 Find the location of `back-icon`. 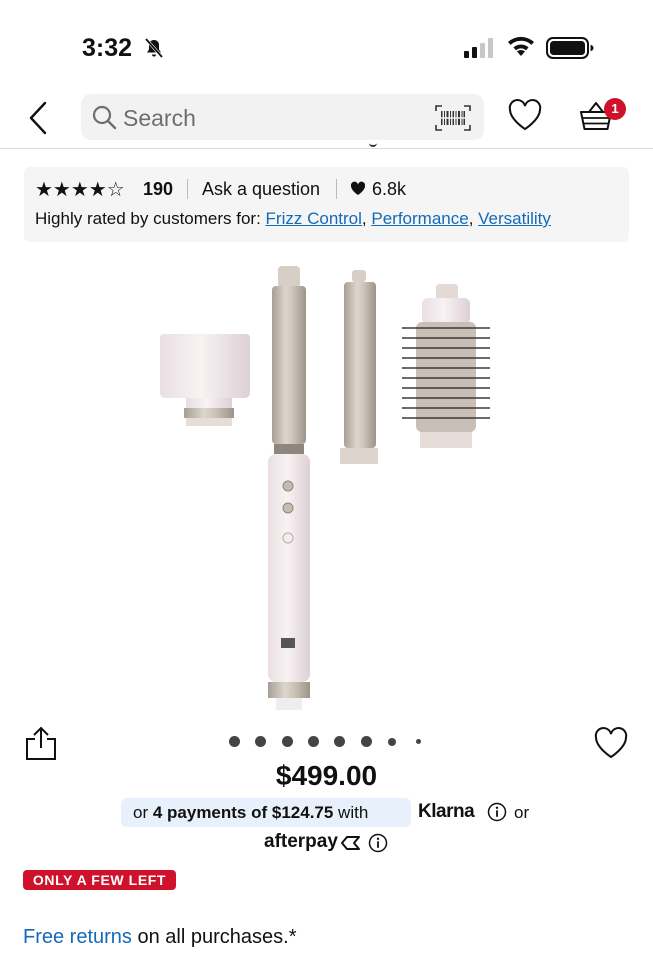

back-icon is located at coordinates (39, 118).